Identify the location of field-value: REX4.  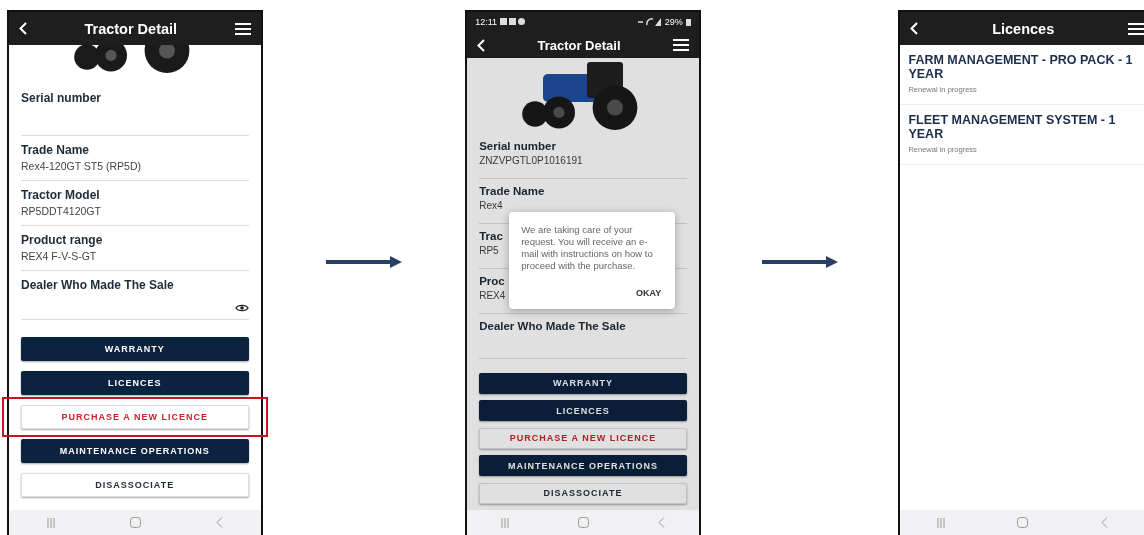
(492, 296).